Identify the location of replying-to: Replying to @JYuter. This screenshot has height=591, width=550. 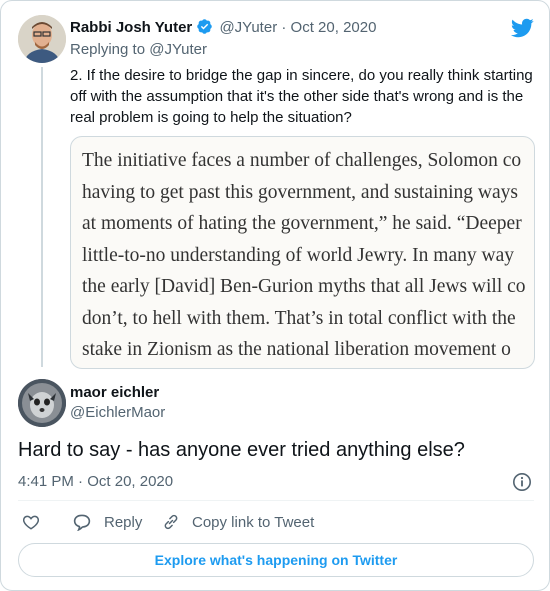
(138, 49).